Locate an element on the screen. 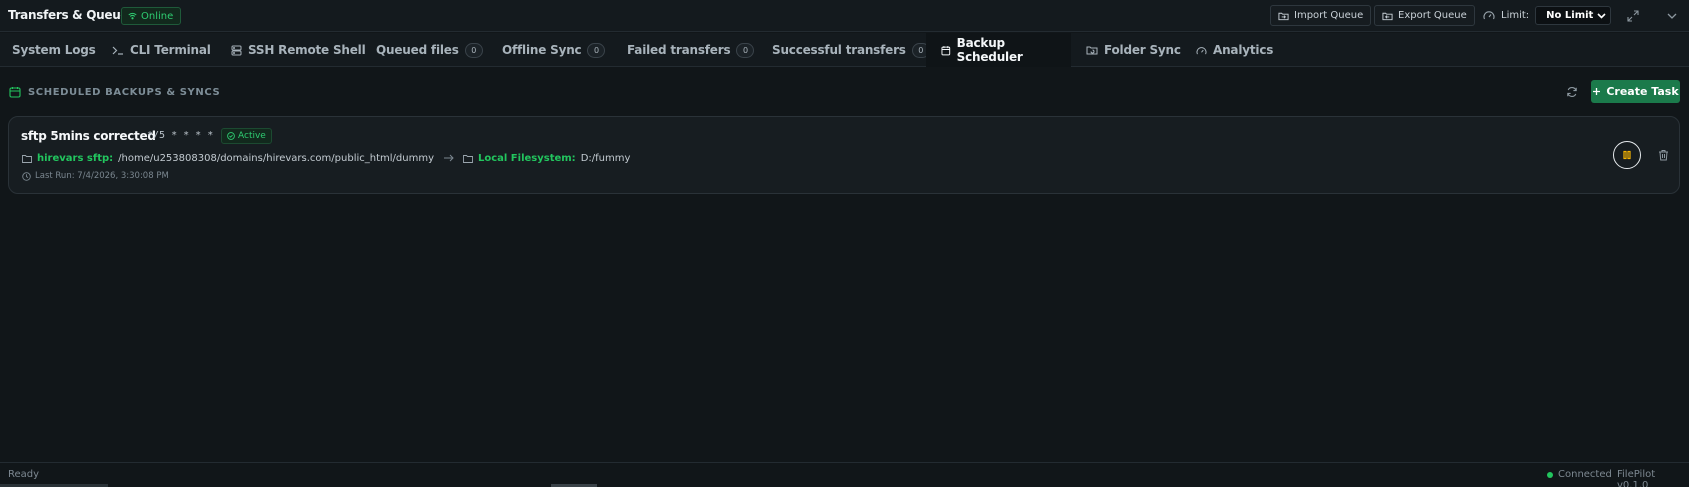  tab-label: Analytics is located at coordinates (1243, 50).